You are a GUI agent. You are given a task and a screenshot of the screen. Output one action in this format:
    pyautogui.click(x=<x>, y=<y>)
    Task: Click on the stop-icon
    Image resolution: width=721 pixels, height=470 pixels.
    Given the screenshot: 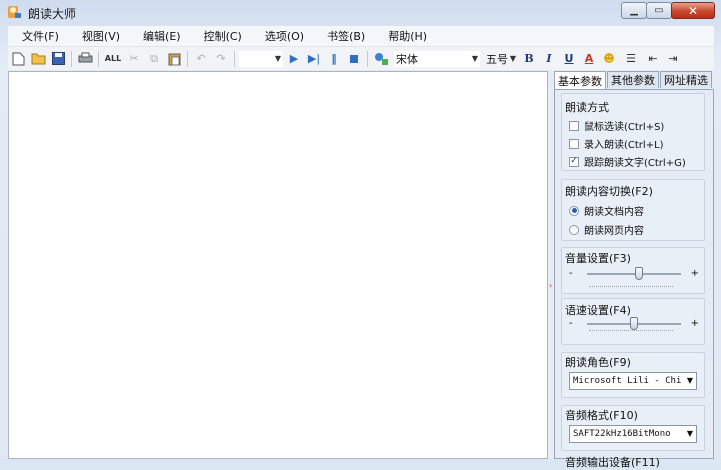 What is the action you would take?
    pyautogui.click(x=354, y=59)
    